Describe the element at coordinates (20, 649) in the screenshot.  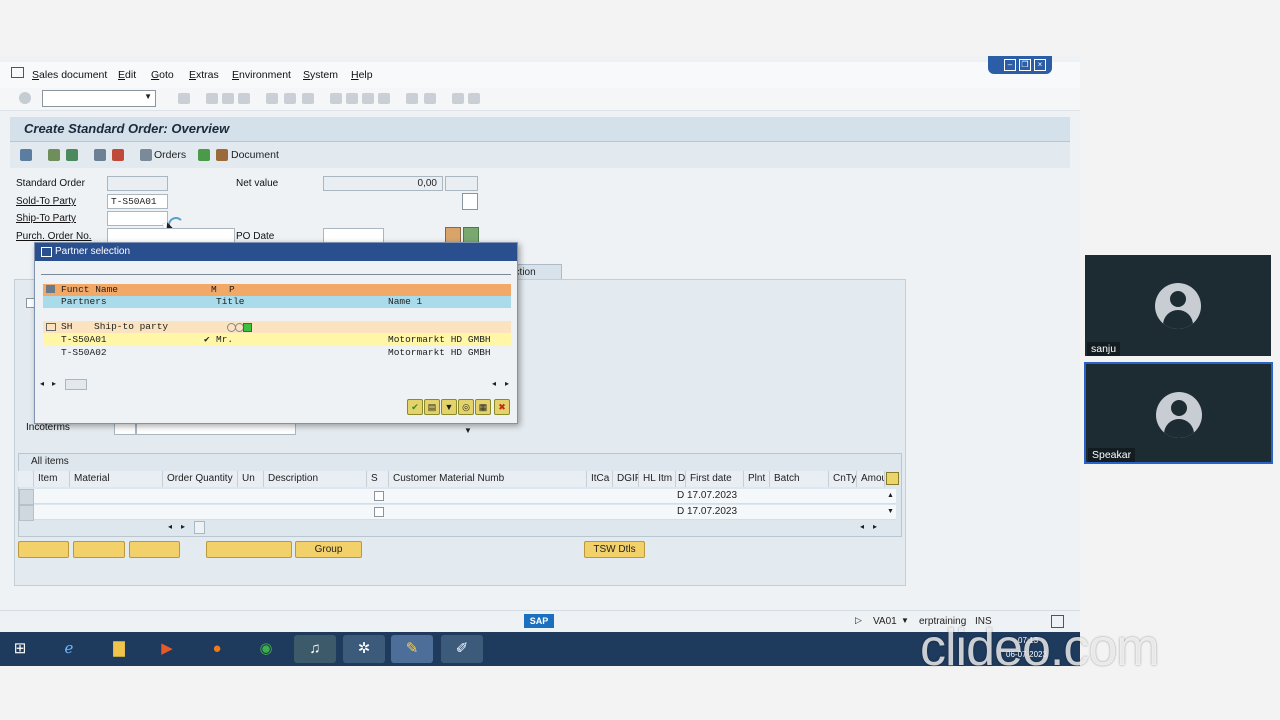
I see `start-button-icon: ⊞` at that location.